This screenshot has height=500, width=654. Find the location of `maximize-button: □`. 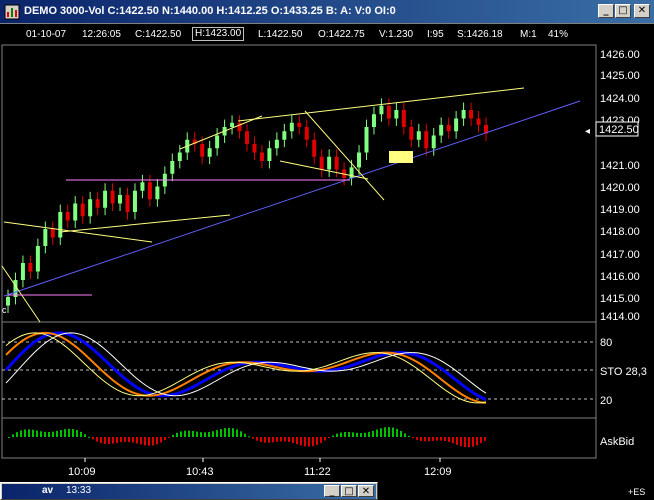

maximize-button: □ is located at coordinates (623, 11).